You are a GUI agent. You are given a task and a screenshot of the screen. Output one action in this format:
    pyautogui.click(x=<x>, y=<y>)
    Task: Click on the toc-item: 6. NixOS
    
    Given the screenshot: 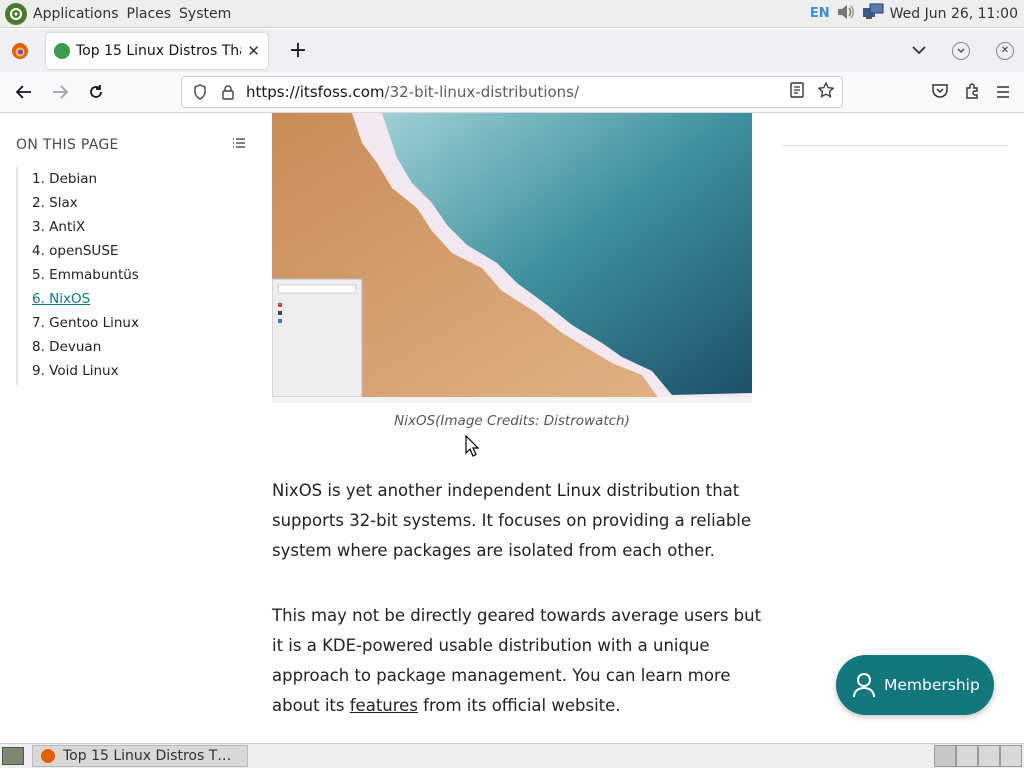 What is the action you would take?
    pyautogui.click(x=132, y=299)
    